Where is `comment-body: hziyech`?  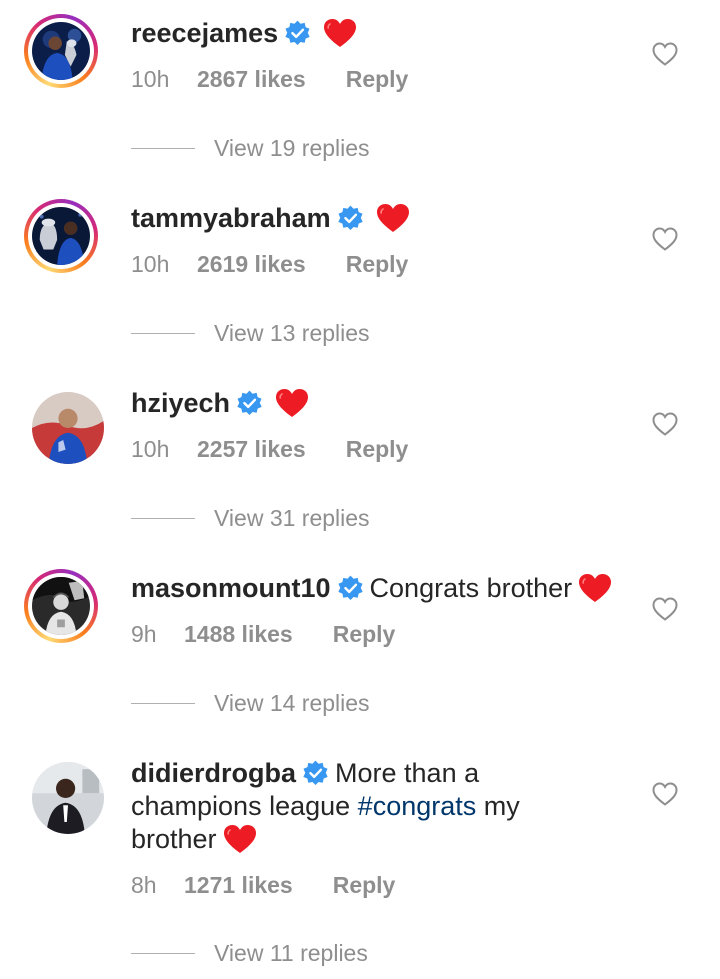 comment-body: hziyech is located at coordinates (381, 403).